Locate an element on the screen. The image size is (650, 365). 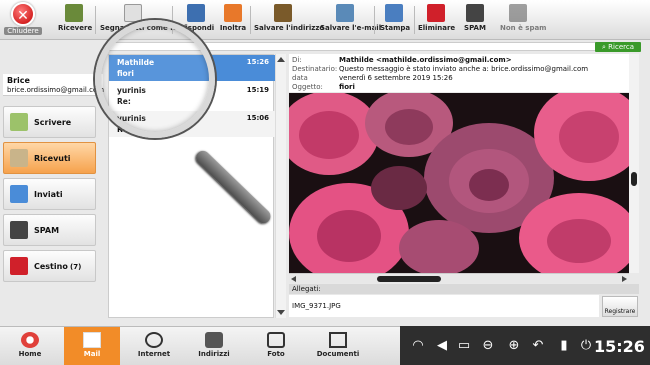
date: venerdì 6 settembre 2019 15:26 is located at coordinates (396, 78).